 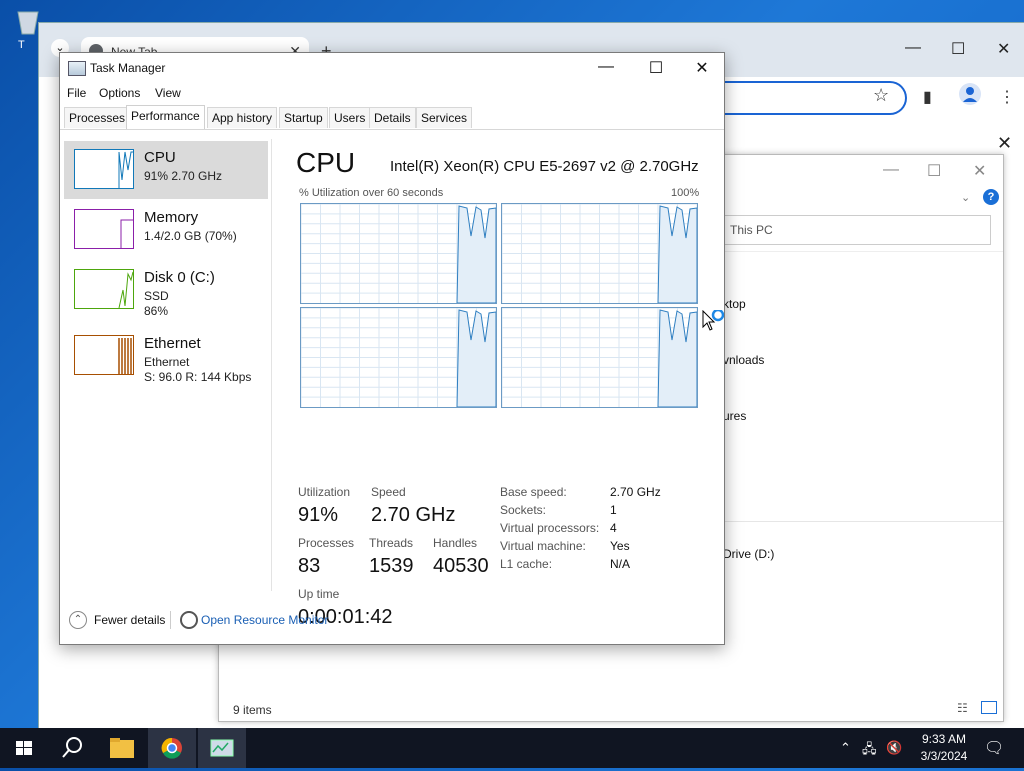 What do you see at coordinates (156, 296) in the screenshot?
I see `resource-disk-type: SSD` at bounding box center [156, 296].